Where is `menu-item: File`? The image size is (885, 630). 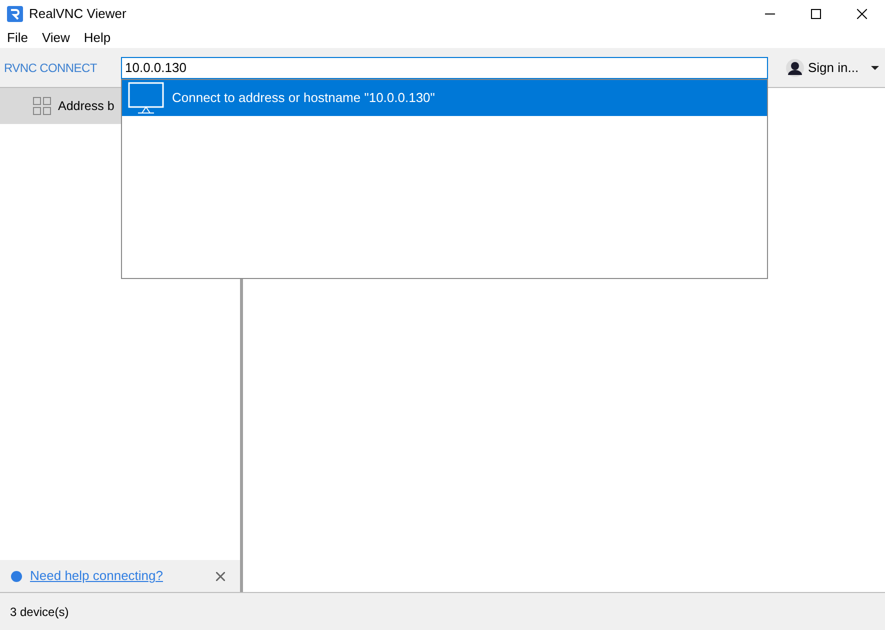 menu-item: File is located at coordinates (17, 38).